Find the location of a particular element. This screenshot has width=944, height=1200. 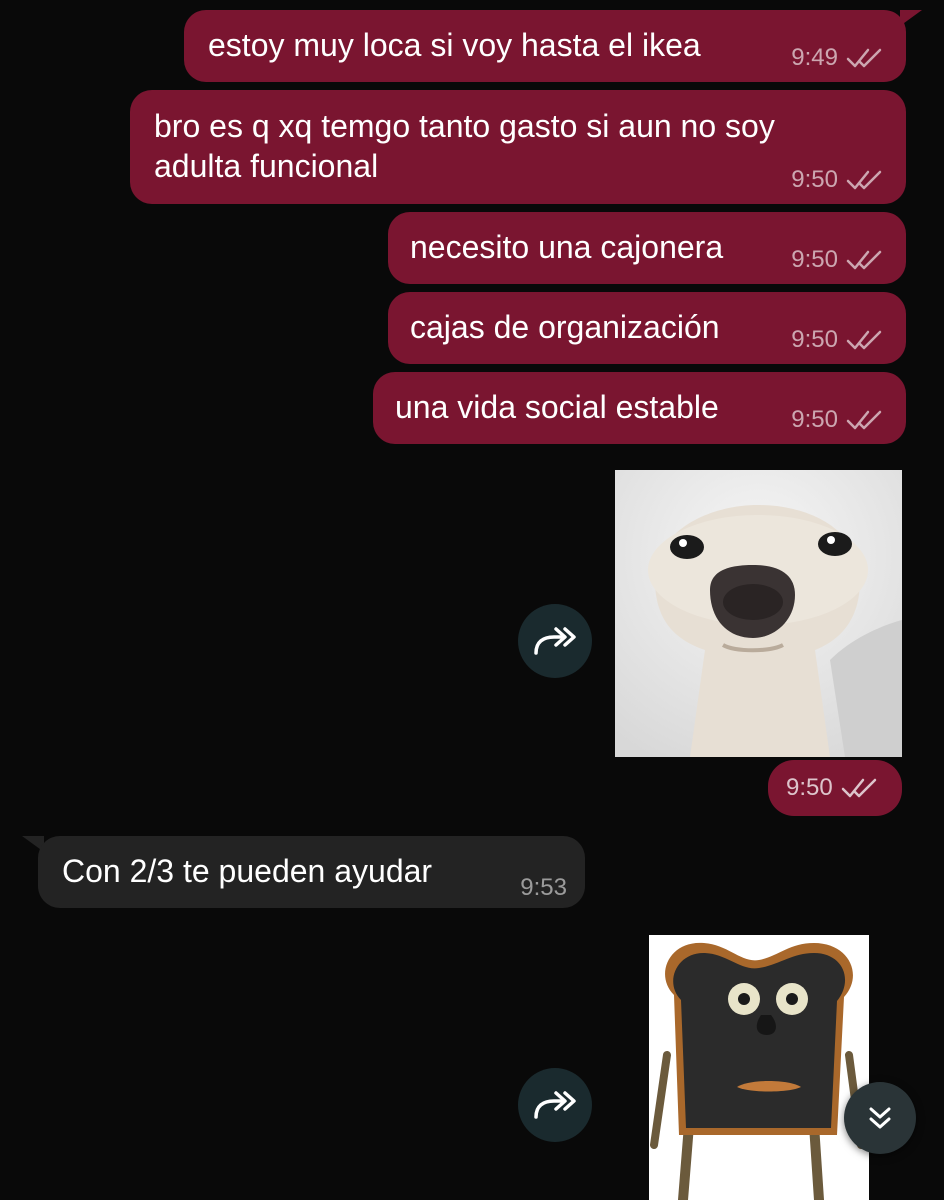

dog-sticker-image is located at coordinates (758, 613).